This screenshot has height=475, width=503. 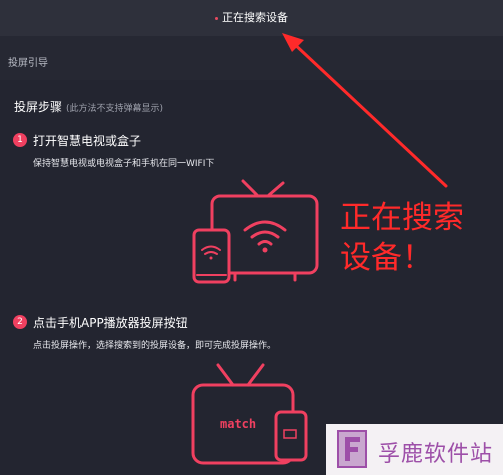 I want to click on watermark-text: 孚鹿软件站, so click(x=436, y=454).